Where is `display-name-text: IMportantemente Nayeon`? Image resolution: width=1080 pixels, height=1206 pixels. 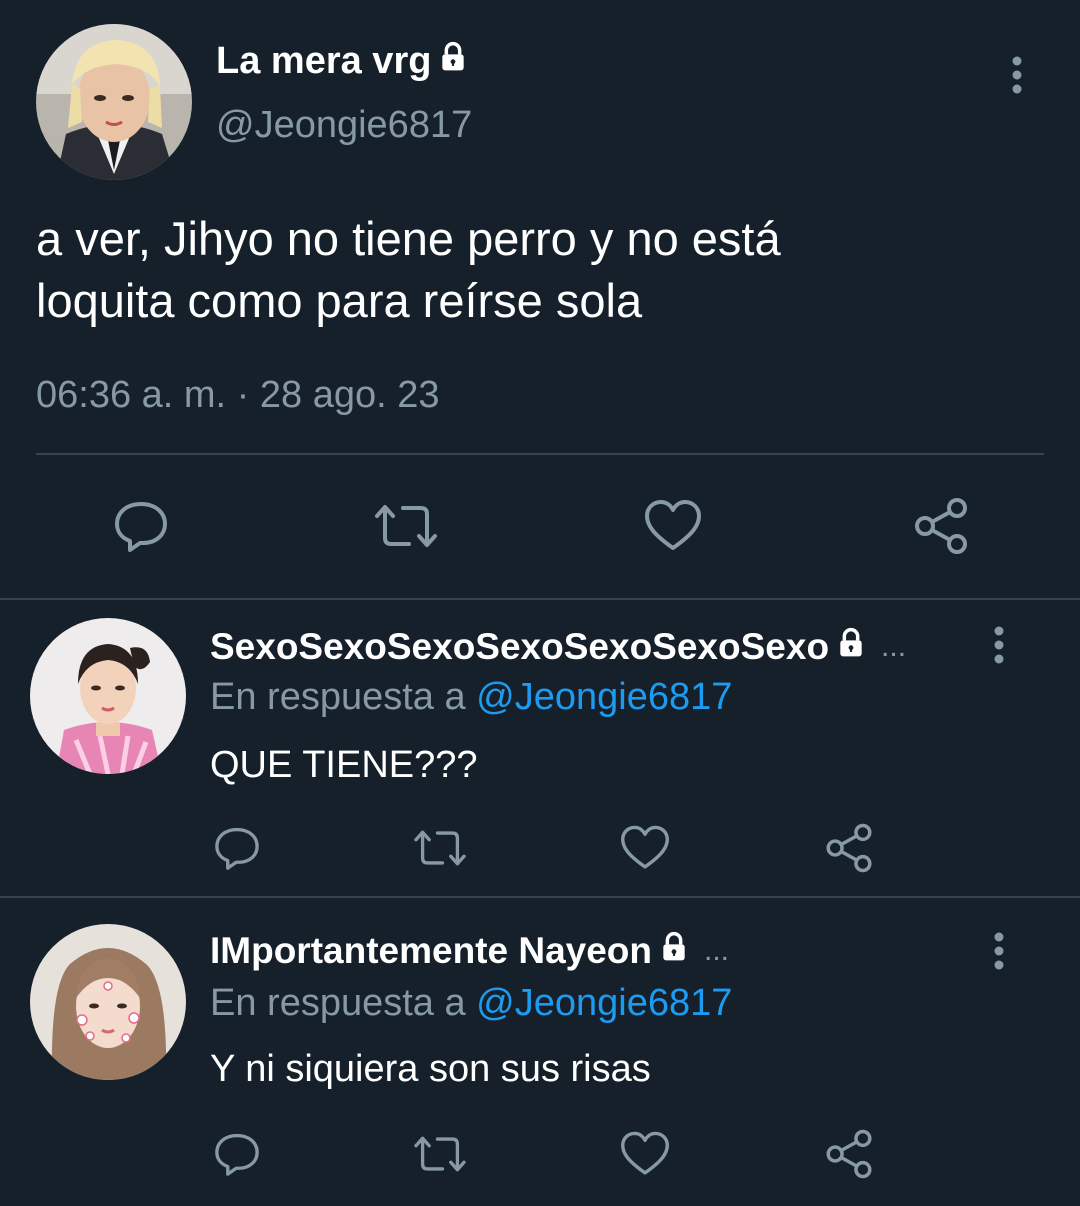
display-name-text: IMportantemente Nayeon is located at coordinates (431, 951).